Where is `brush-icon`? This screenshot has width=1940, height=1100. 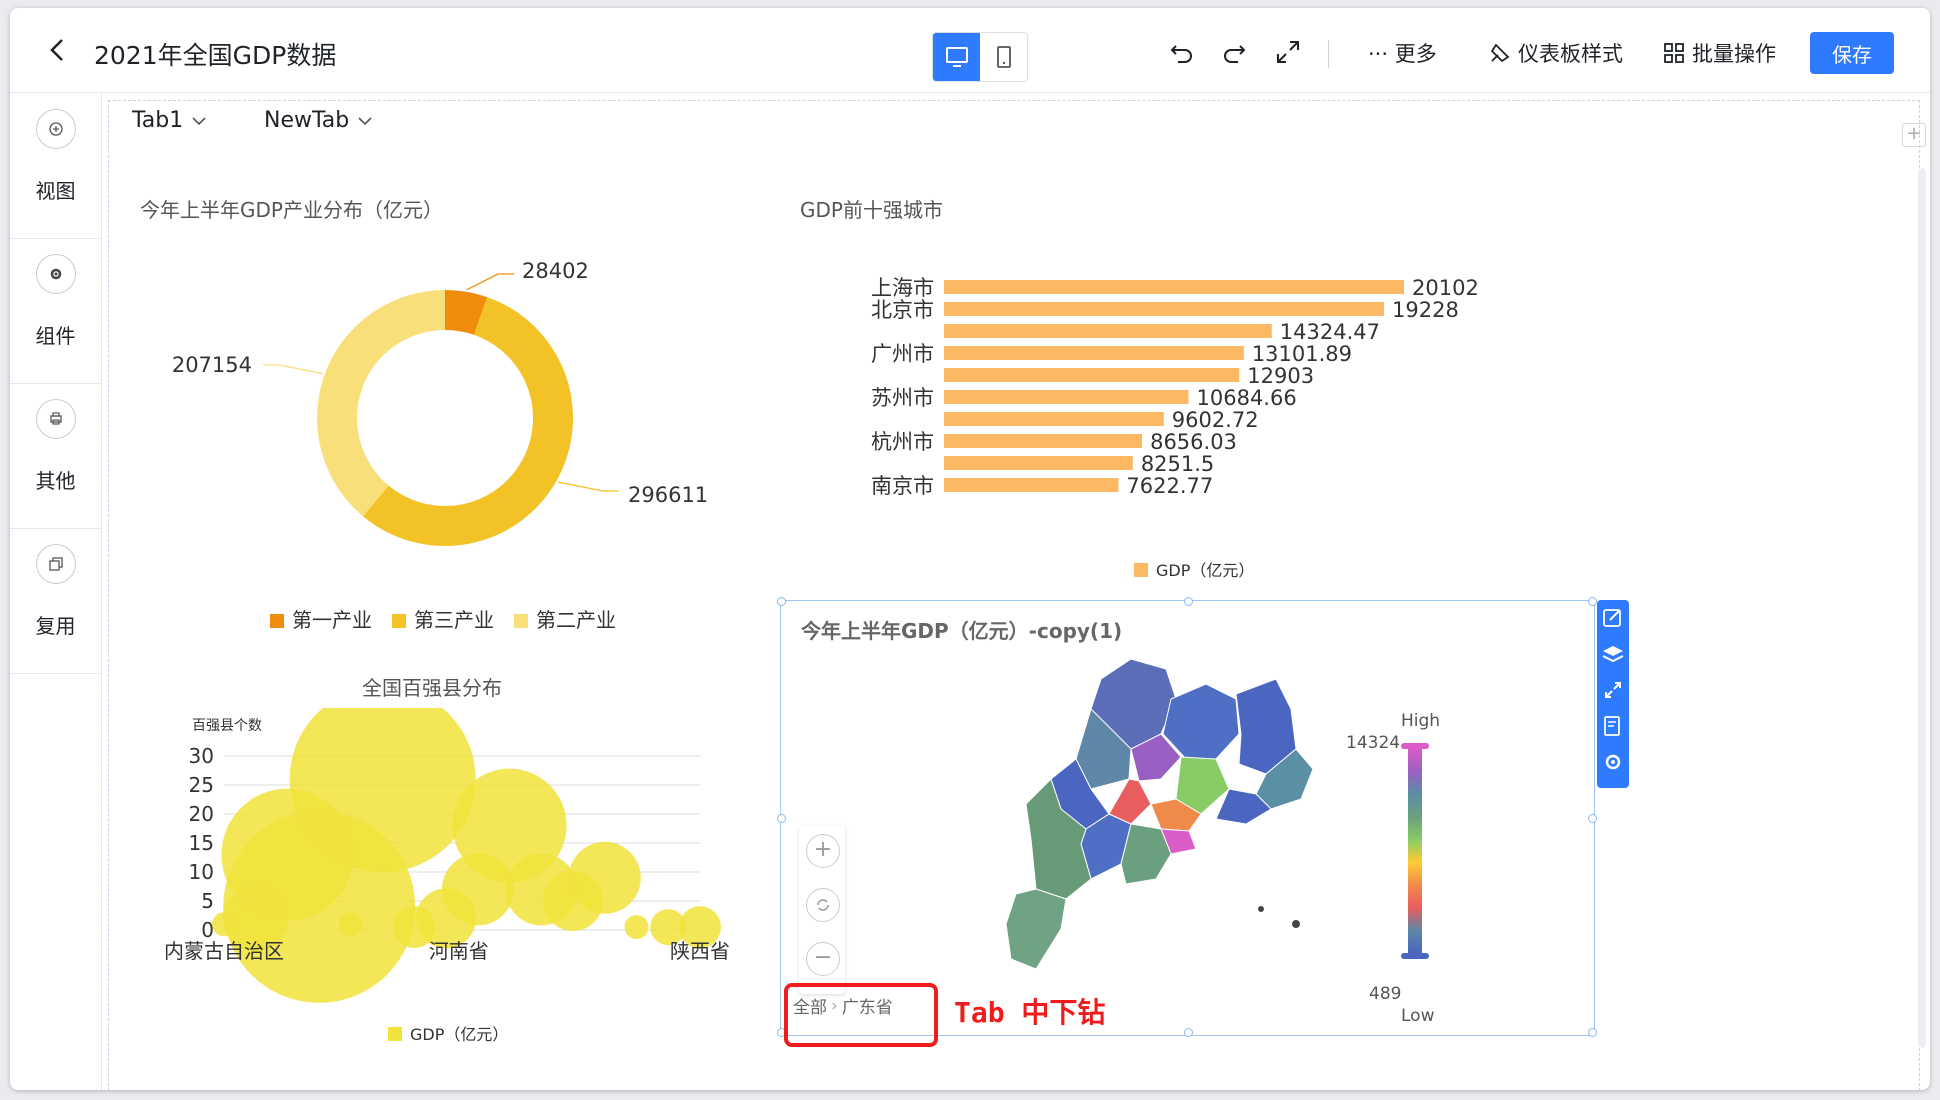 brush-icon is located at coordinates (1500, 53).